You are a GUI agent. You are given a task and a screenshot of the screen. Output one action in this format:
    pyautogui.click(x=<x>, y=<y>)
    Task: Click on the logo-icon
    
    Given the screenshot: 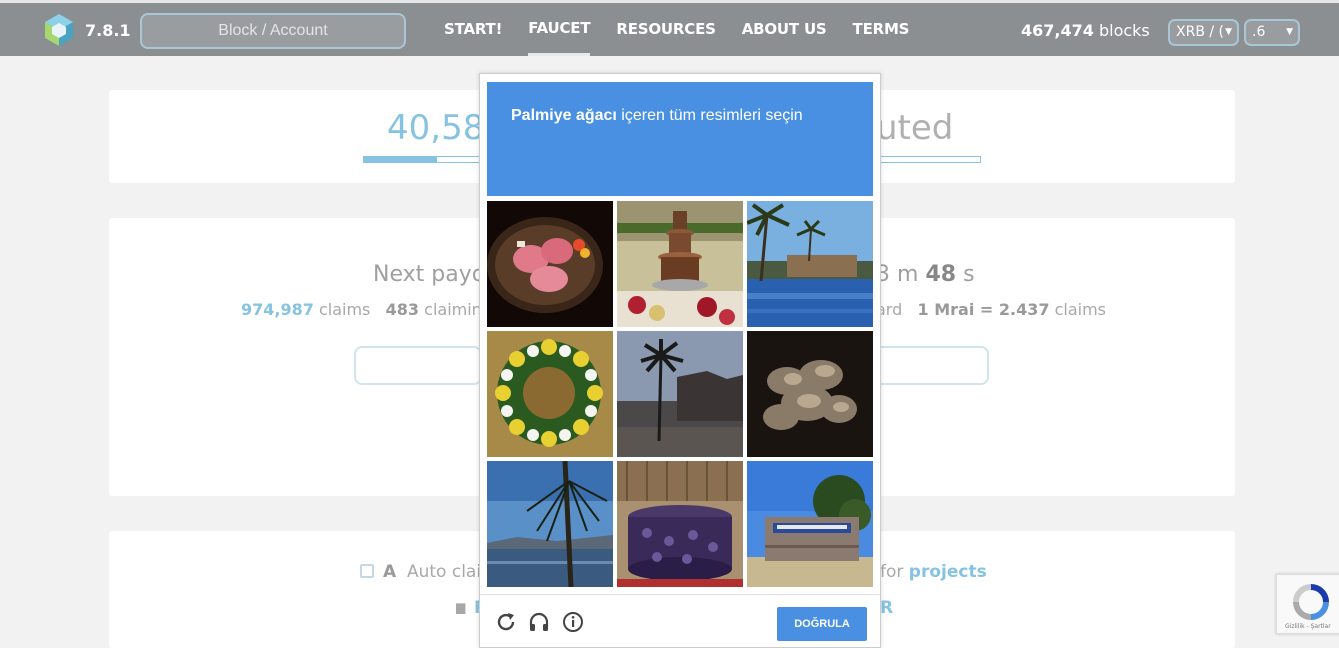 What is the action you would take?
    pyautogui.click(x=59, y=30)
    